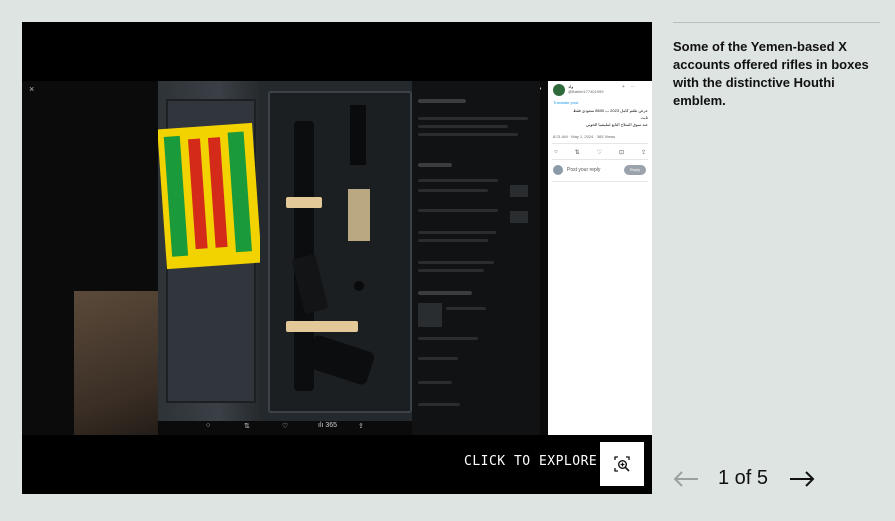 This screenshot has height=521, width=895. What do you see at coordinates (358, 135) in the screenshot?
I see `accessory-slot` at bounding box center [358, 135].